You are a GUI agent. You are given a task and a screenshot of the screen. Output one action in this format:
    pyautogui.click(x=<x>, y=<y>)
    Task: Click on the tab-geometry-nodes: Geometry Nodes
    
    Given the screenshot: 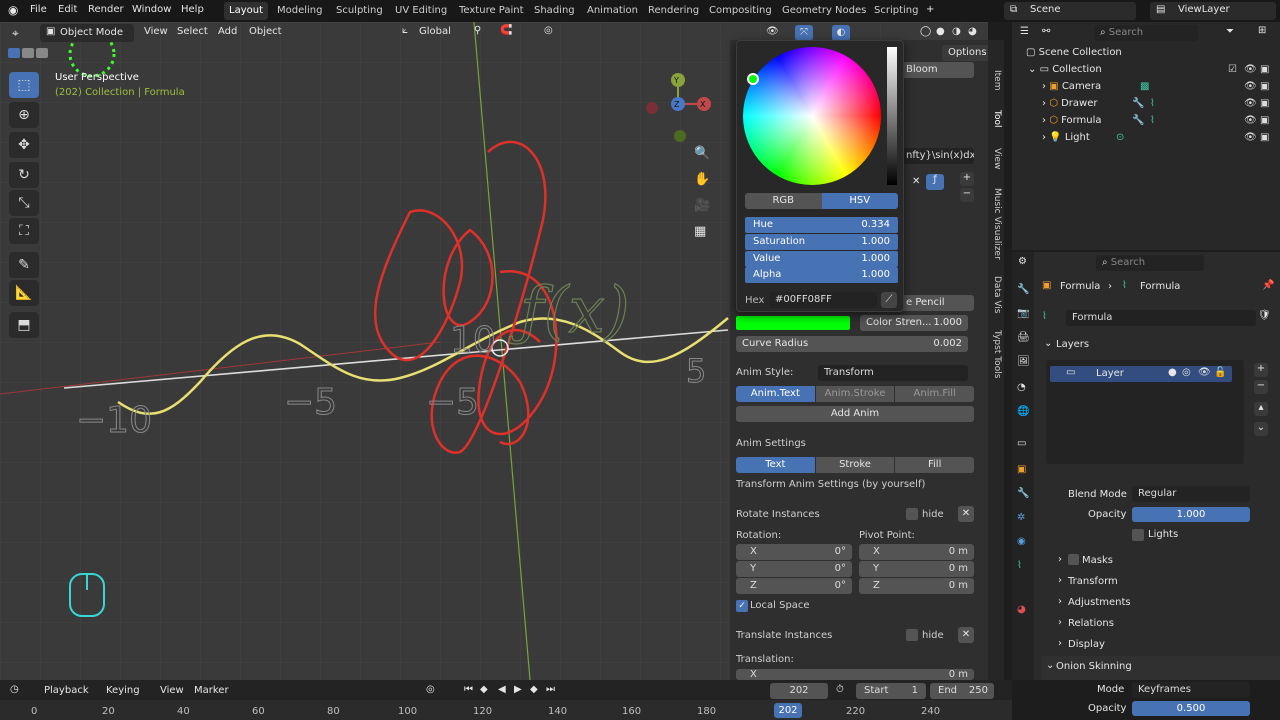 What is the action you would take?
    pyautogui.click(x=824, y=11)
    